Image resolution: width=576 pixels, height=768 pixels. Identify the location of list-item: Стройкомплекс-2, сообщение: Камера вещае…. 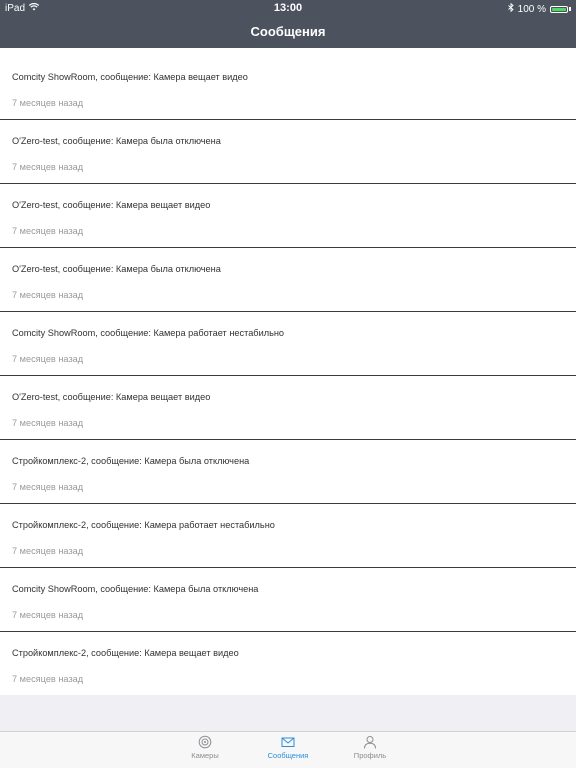
(288, 664).